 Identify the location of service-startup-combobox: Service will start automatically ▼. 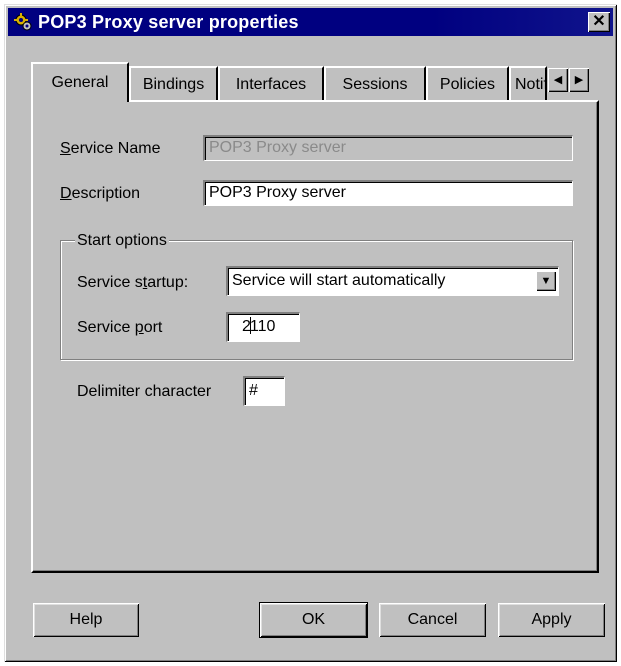
(392, 281).